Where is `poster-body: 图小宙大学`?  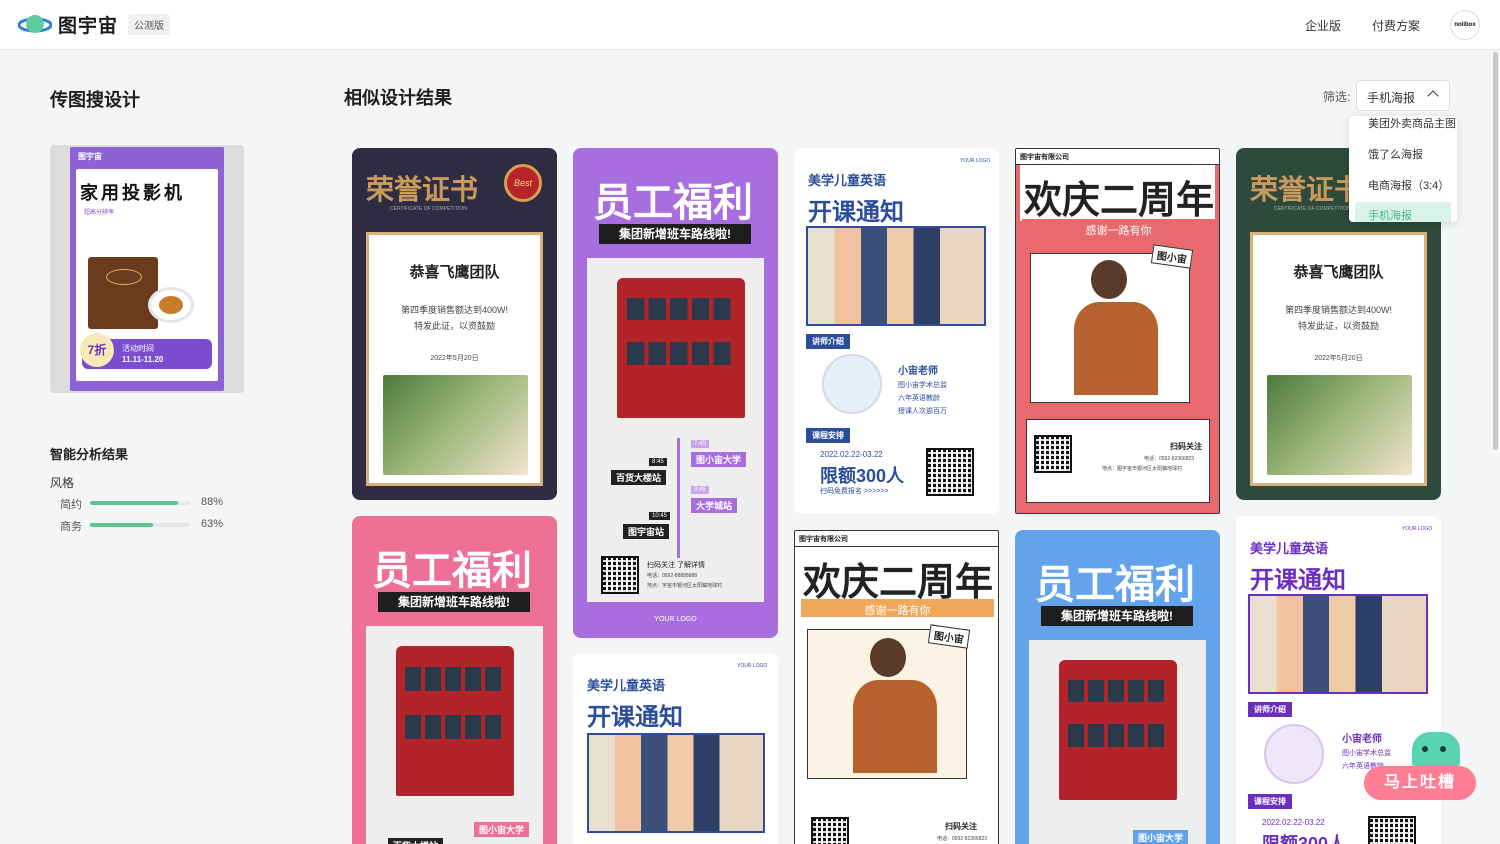 poster-body: 图小宙大学 is located at coordinates (1117, 742).